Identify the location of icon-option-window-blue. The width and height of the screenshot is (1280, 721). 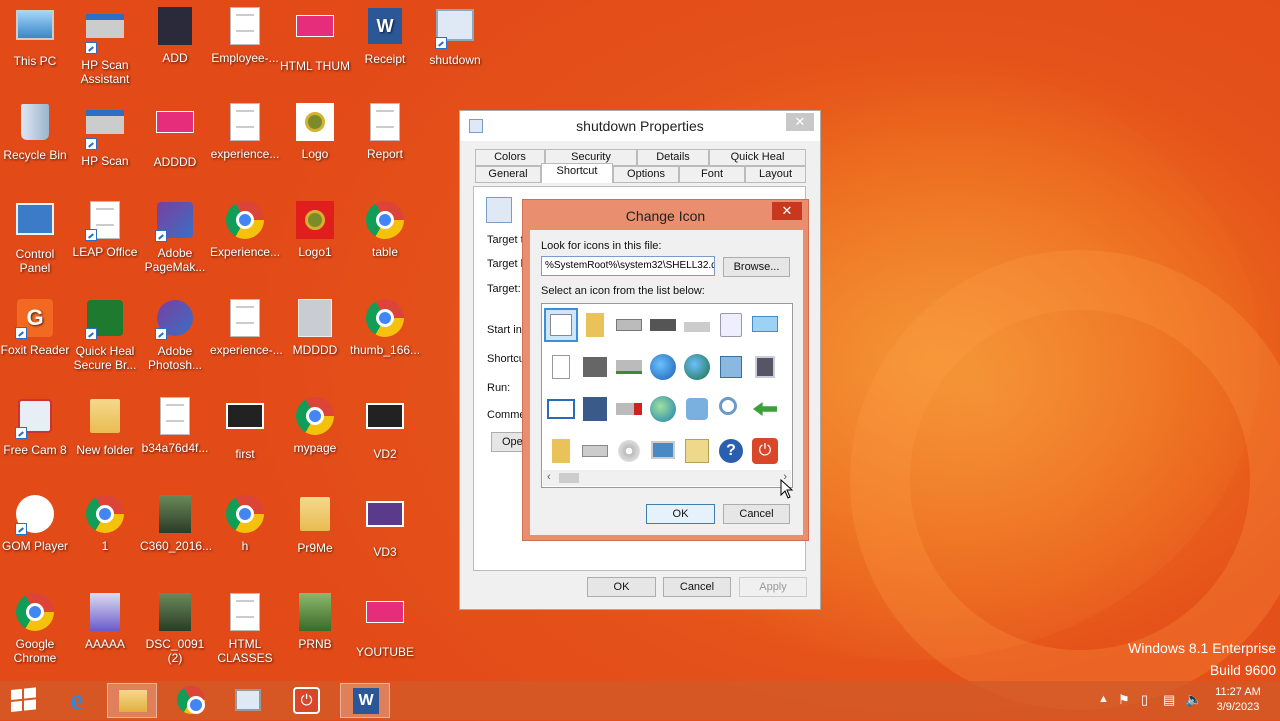
(561, 409).